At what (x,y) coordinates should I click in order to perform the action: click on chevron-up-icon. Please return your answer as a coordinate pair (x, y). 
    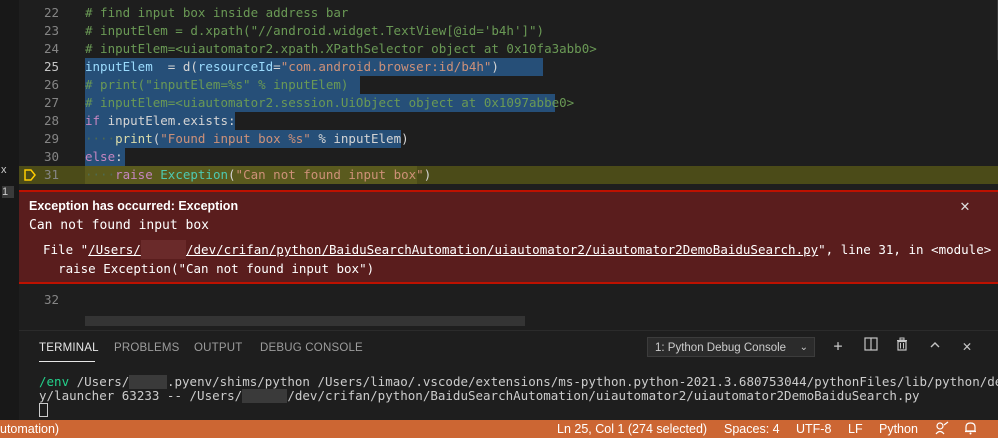
    Looking at the image, I should click on (935, 346).